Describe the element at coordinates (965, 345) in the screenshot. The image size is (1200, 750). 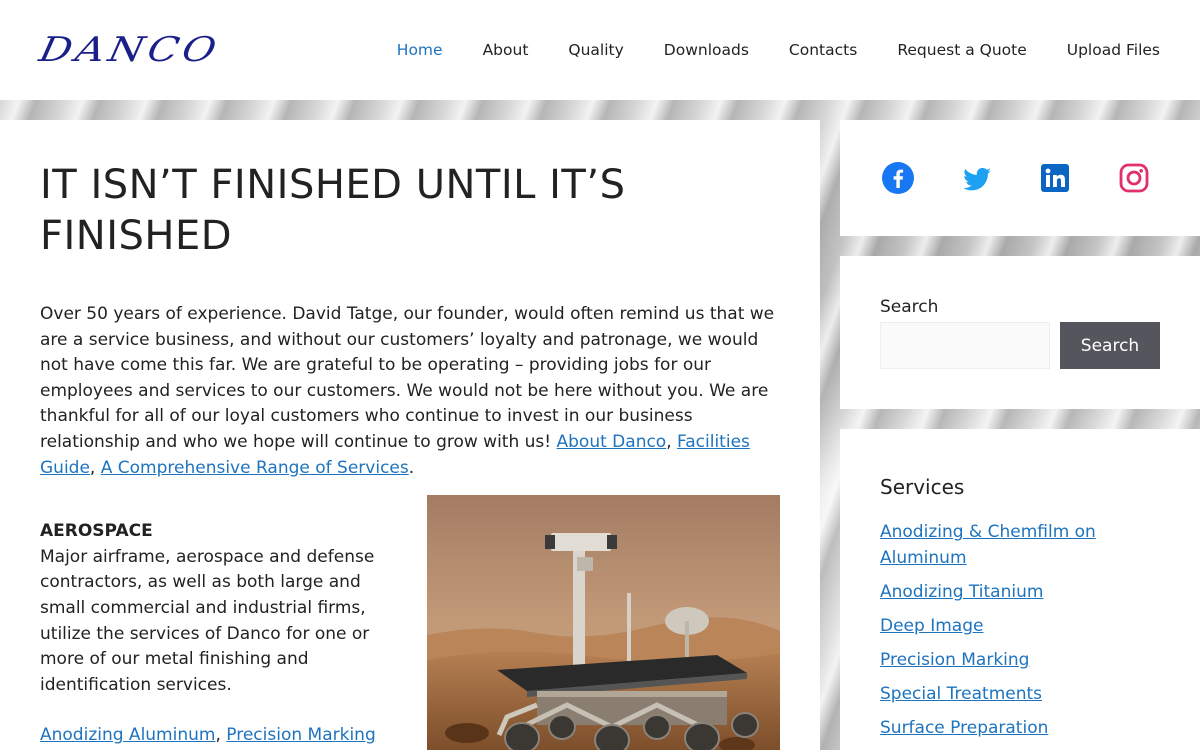
I see `search-input` at that location.